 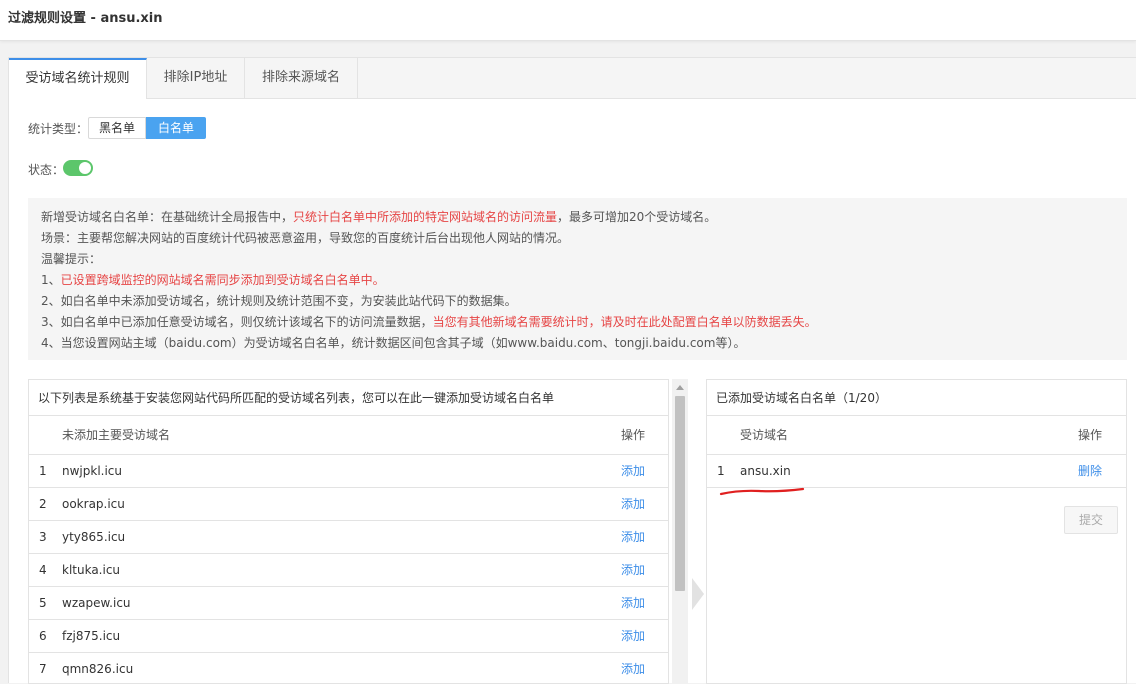 What do you see at coordinates (348, 603) in the screenshot?
I see `table-row: 5 wzapew.icu 添加` at bounding box center [348, 603].